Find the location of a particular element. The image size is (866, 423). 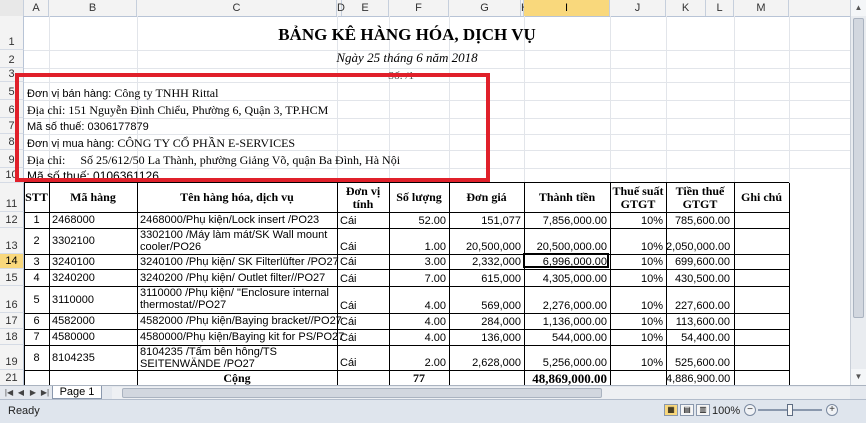

zoom-slider-handle is located at coordinates (790, 410).